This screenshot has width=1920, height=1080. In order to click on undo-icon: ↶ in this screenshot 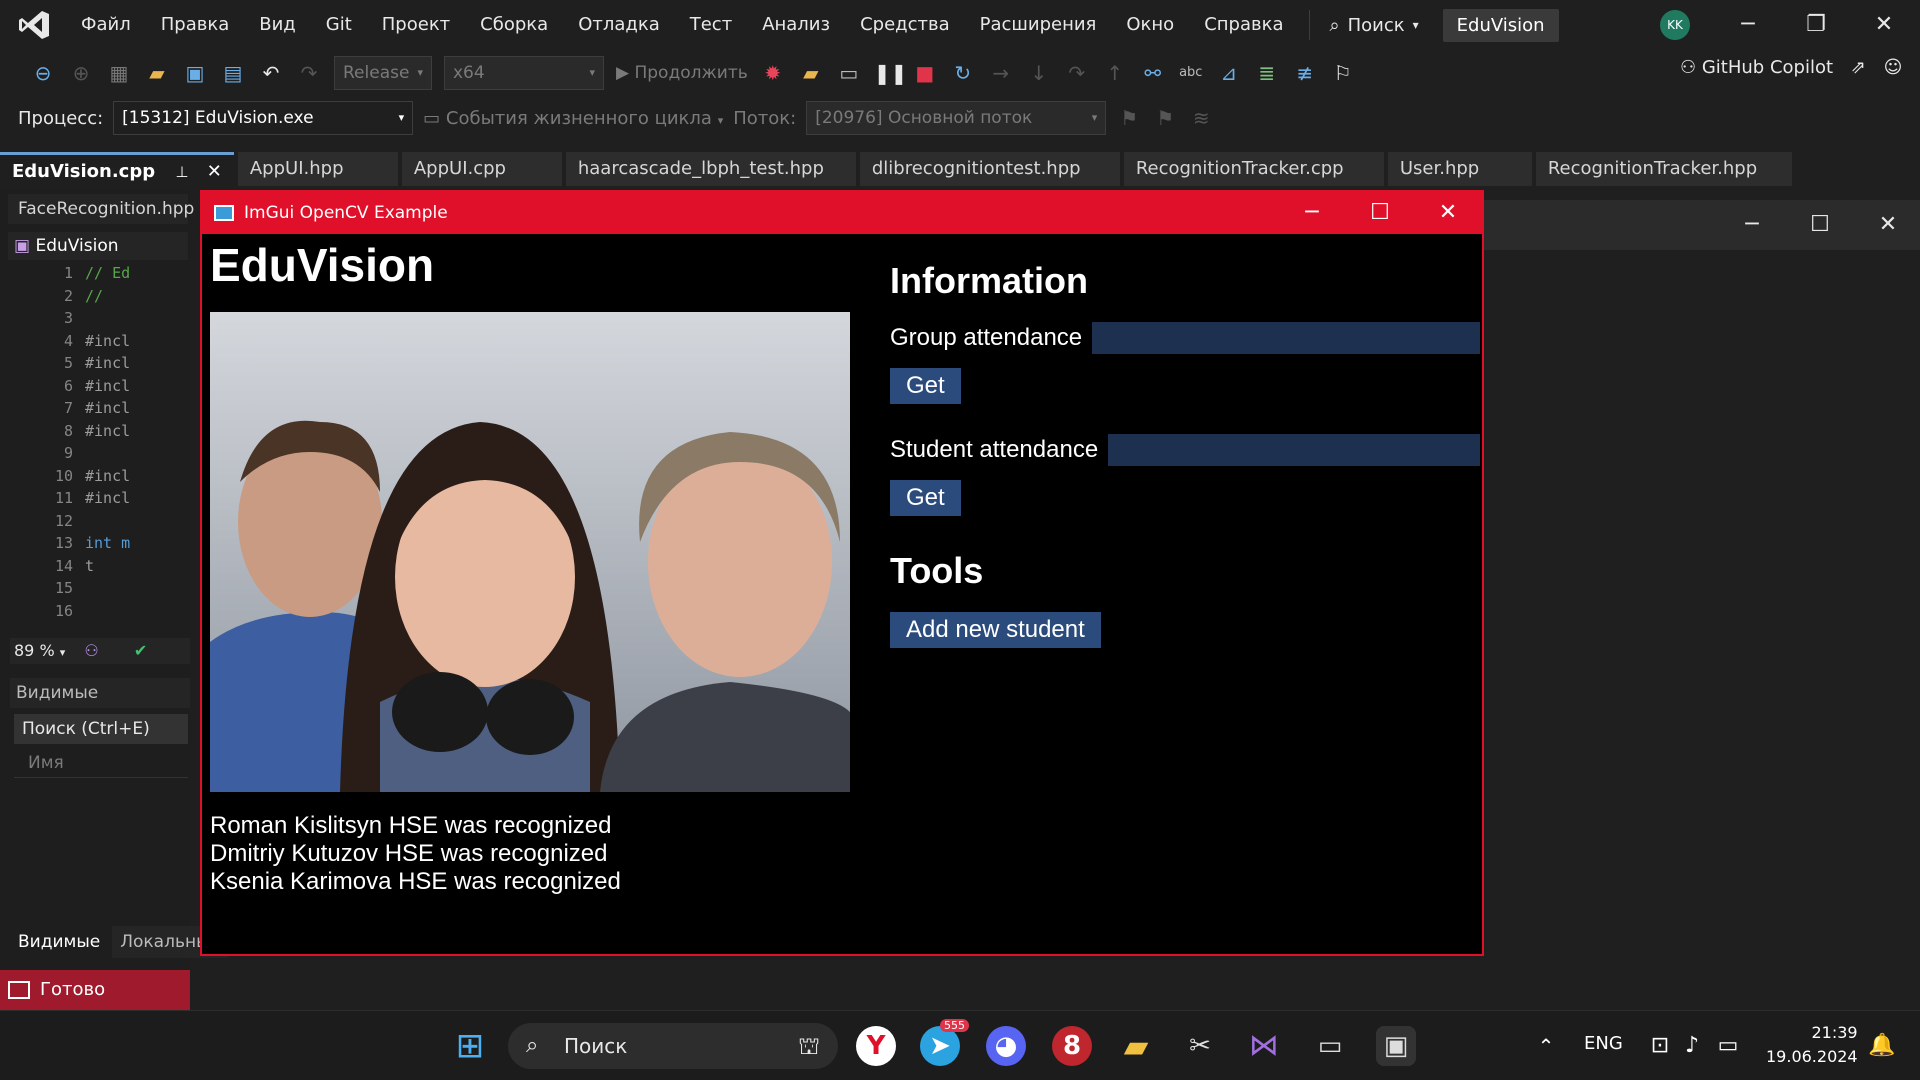, I will do `click(271, 73)`.